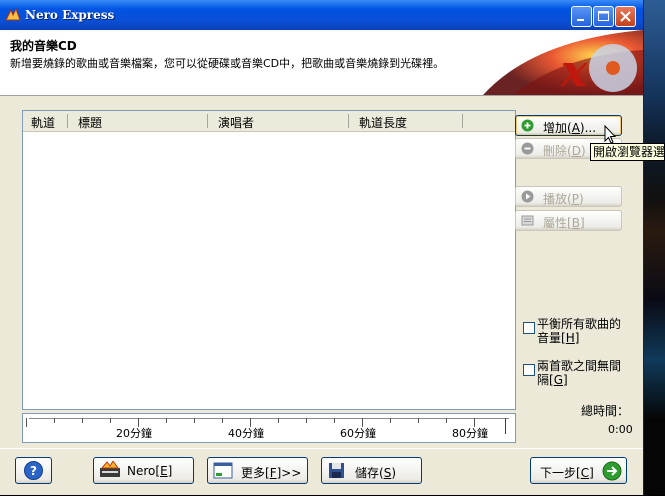 This screenshot has width=665, height=496. I want to click on help-button: ?, so click(33, 470).